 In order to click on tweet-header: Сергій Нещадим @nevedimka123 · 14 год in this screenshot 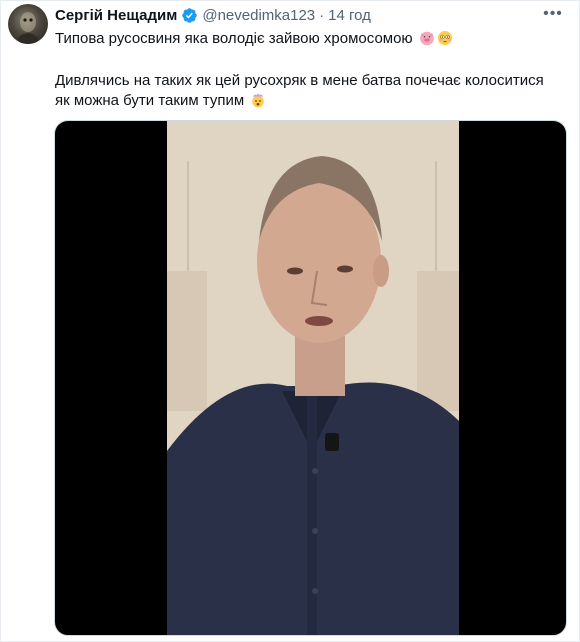, I will do `click(213, 15)`.